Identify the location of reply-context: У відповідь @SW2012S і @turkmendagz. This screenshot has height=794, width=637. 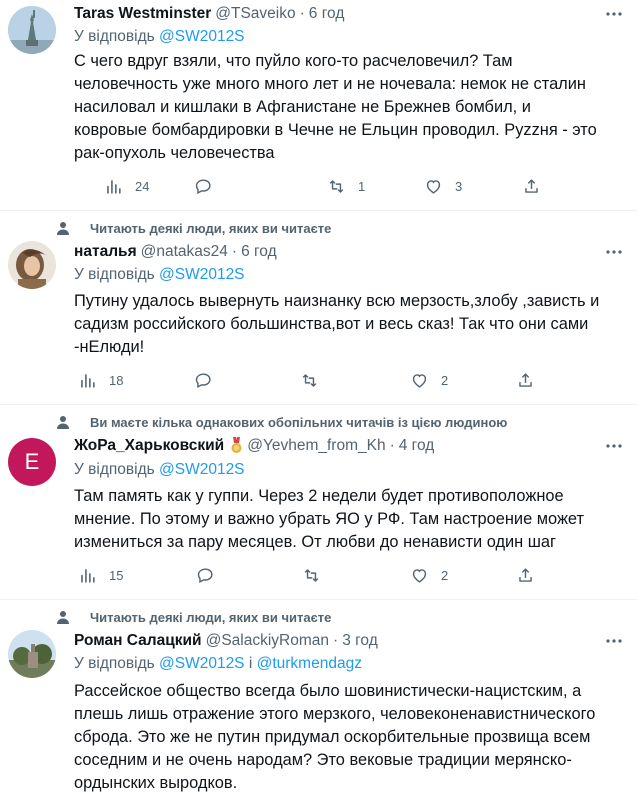
(218, 664).